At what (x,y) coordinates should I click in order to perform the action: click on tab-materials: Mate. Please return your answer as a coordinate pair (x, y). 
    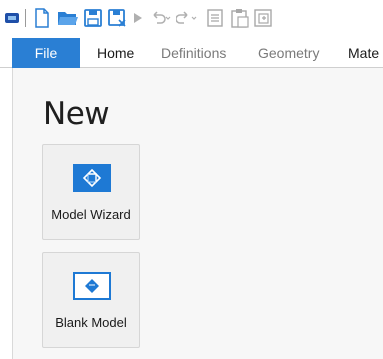
    Looking at the image, I should click on (363, 53).